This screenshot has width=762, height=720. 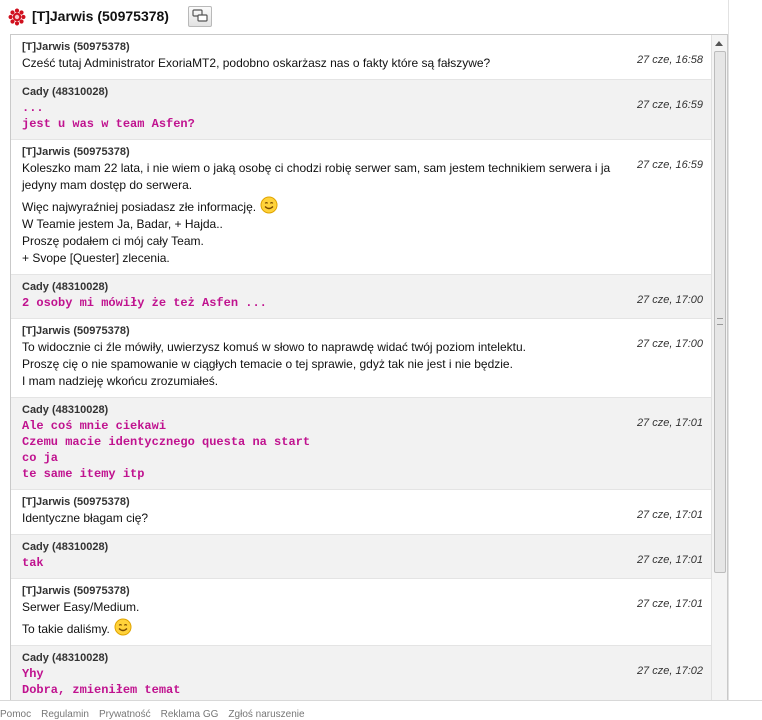 I want to click on footer-link: Reklama GG, so click(x=190, y=714).